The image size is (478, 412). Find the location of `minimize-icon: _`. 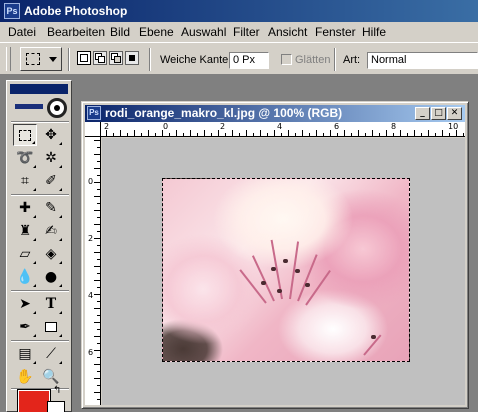

minimize-icon: _ is located at coordinates (422, 113).